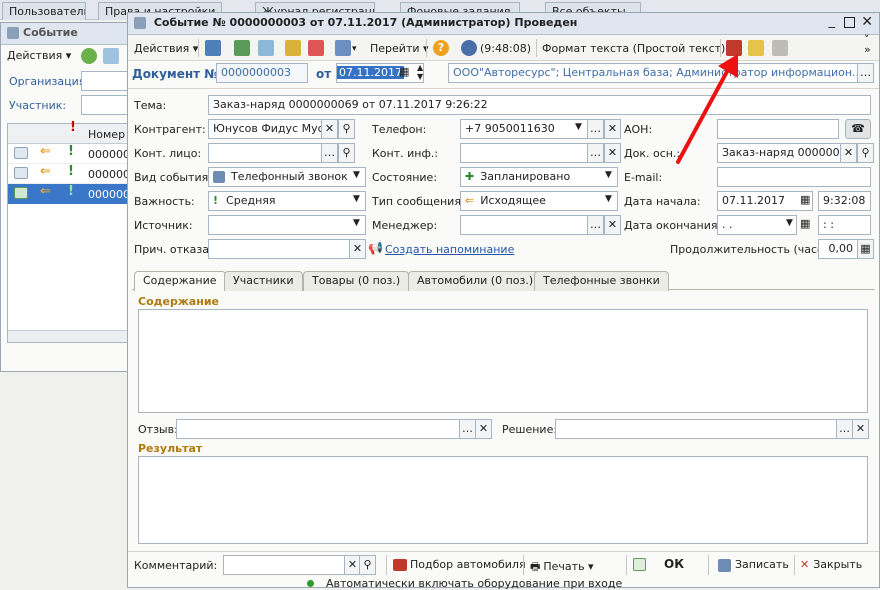  What do you see at coordinates (343, 48) in the screenshot?
I see `create-based-on-icon` at bounding box center [343, 48].